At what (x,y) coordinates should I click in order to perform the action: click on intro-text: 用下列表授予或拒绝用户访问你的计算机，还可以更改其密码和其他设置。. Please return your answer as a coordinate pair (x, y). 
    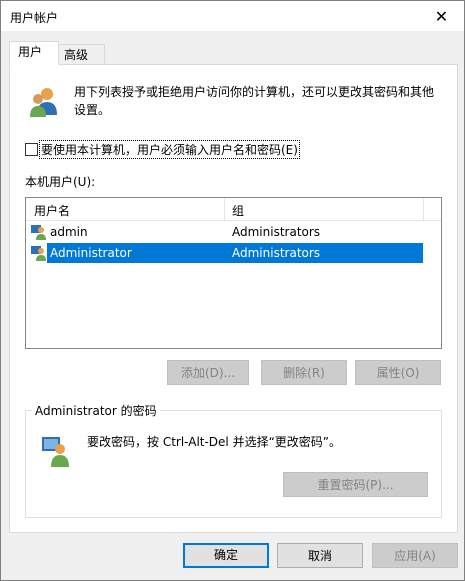
    Looking at the image, I should click on (254, 101).